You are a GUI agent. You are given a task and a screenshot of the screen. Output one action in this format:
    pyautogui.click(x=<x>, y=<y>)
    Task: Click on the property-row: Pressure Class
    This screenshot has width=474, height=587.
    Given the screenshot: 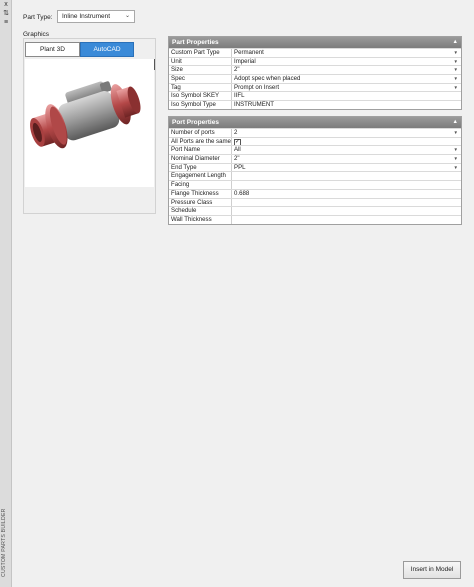 What is the action you would take?
    pyautogui.click(x=315, y=202)
    